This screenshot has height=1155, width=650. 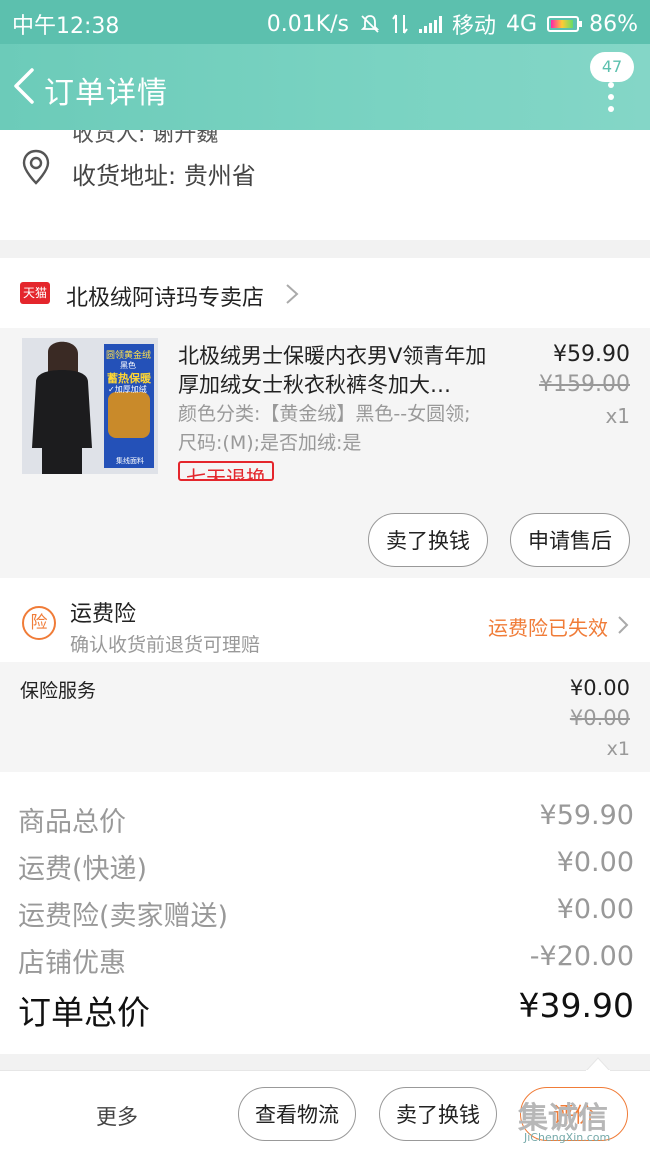 What do you see at coordinates (35, 293) in the screenshot?
I see `tmall-logo-icon: 天猫` at bounding box center [35, 293].